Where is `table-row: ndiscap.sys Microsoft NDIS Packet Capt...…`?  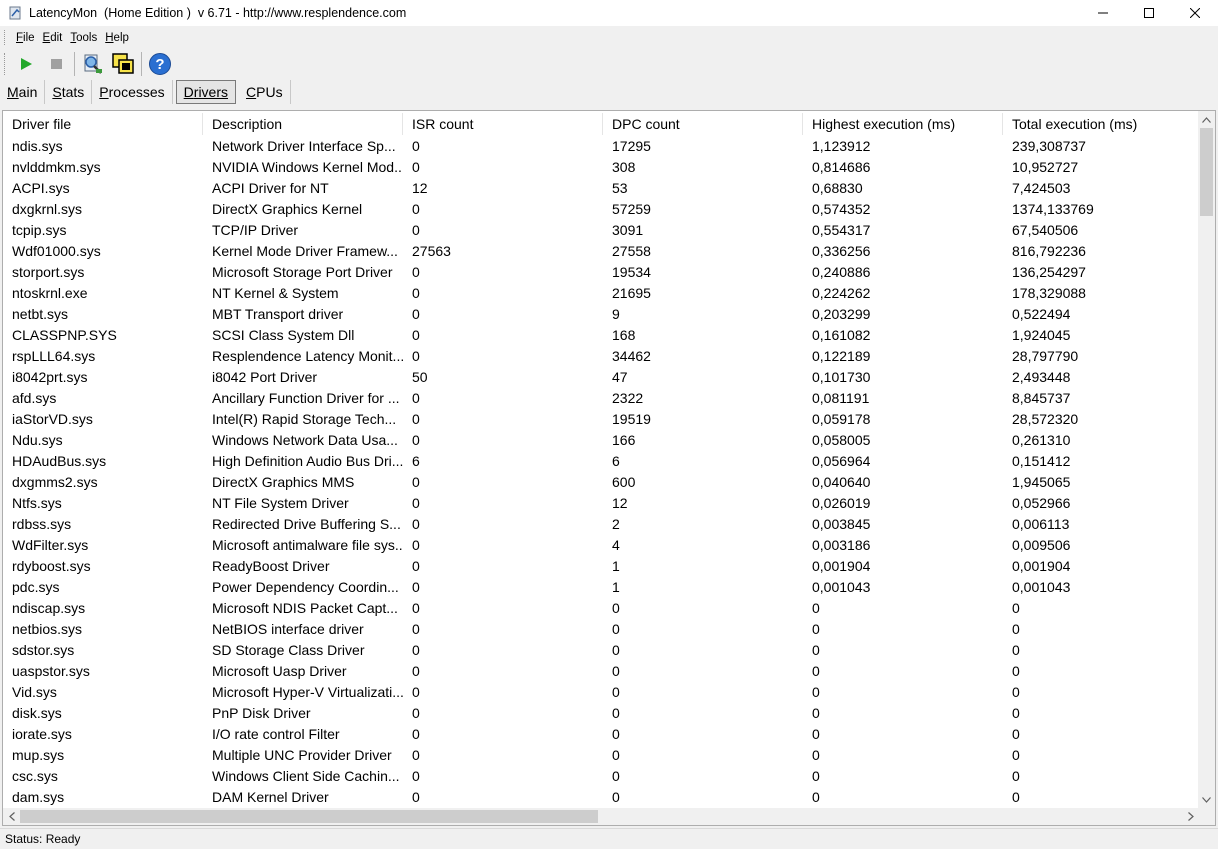 table-row: ndiscap.sys Microsoft NDIS Packet Capt...… is located at coordinates (601, 608).